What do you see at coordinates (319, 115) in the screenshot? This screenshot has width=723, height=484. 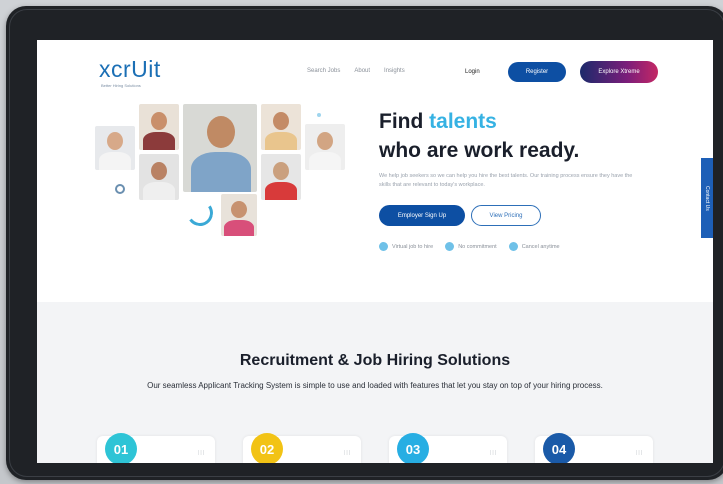 I see `decorative-dot` at bounding box center [319, 115].